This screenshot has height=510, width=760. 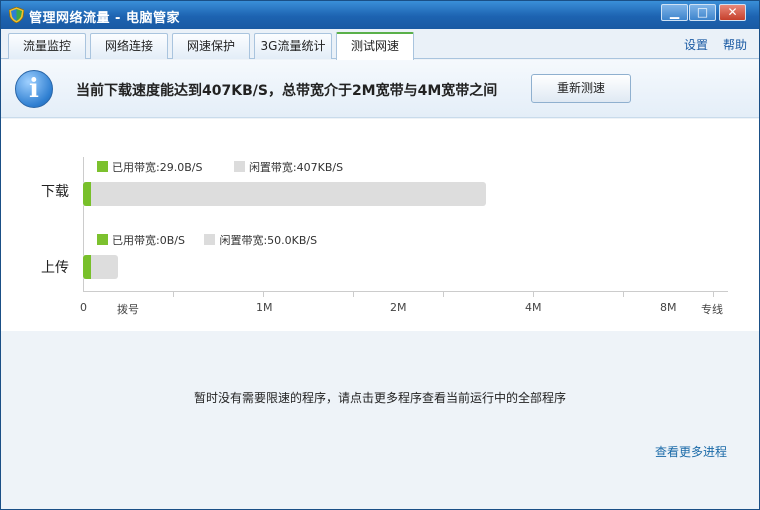 I want to click on empty-state-message: 暂时没有需要限速的程序，请点击更多程序查看当前运行中的全部程序, so click(x=379, y=398).